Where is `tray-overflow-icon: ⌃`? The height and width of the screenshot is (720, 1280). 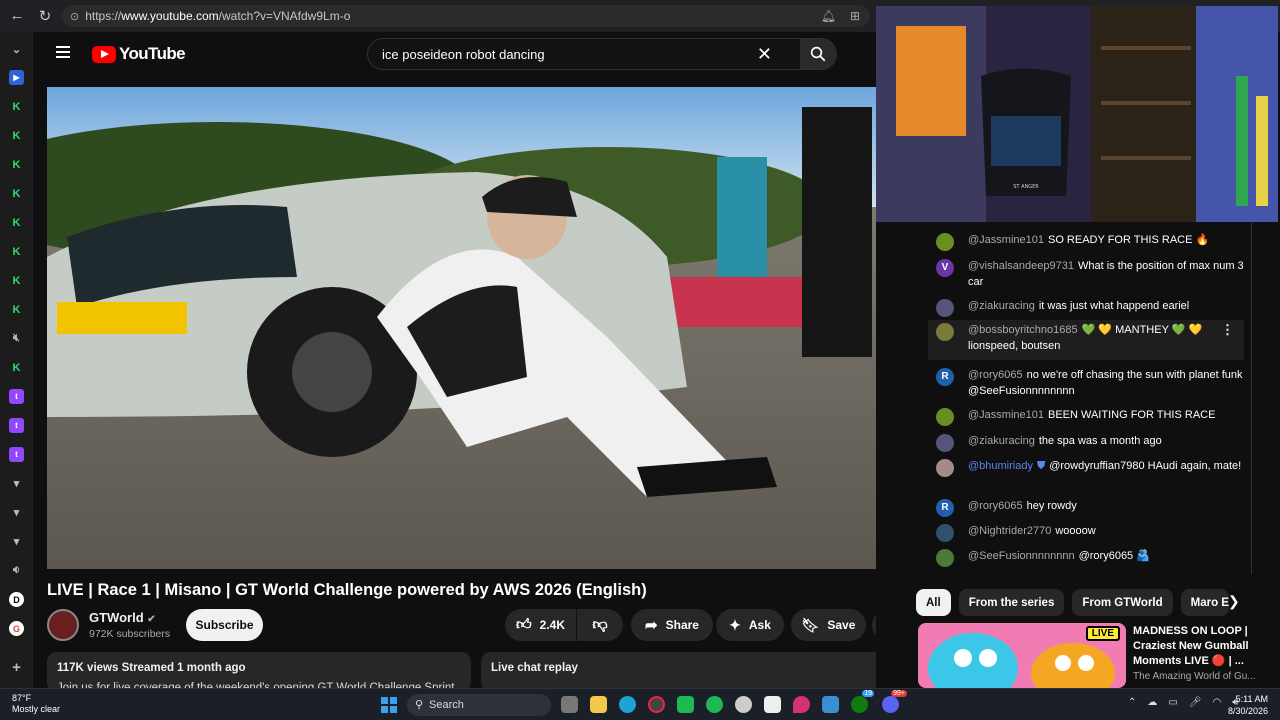
tray-overflow-icon: ⌃ is located at coordinates (1132, 702).